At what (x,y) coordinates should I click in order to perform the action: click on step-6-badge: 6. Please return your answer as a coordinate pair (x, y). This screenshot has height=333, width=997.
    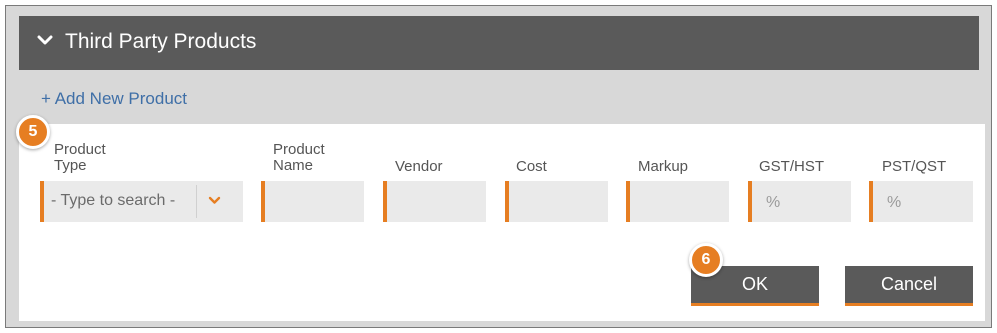
    Looking at the image, I should click on (706, 260).